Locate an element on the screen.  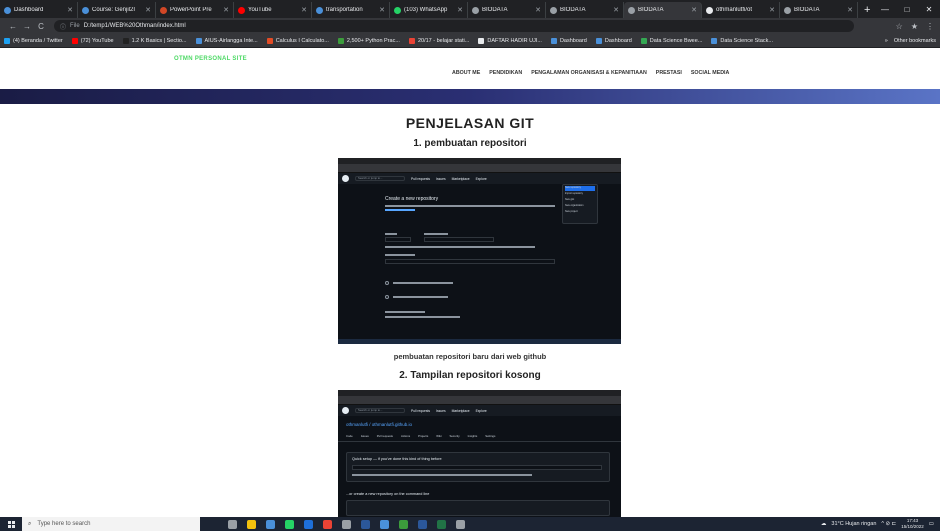
menu-pengalaman: PENGALAMAN ORGANISASI & KEPANITIAAN is located at coordinates (589, 73).